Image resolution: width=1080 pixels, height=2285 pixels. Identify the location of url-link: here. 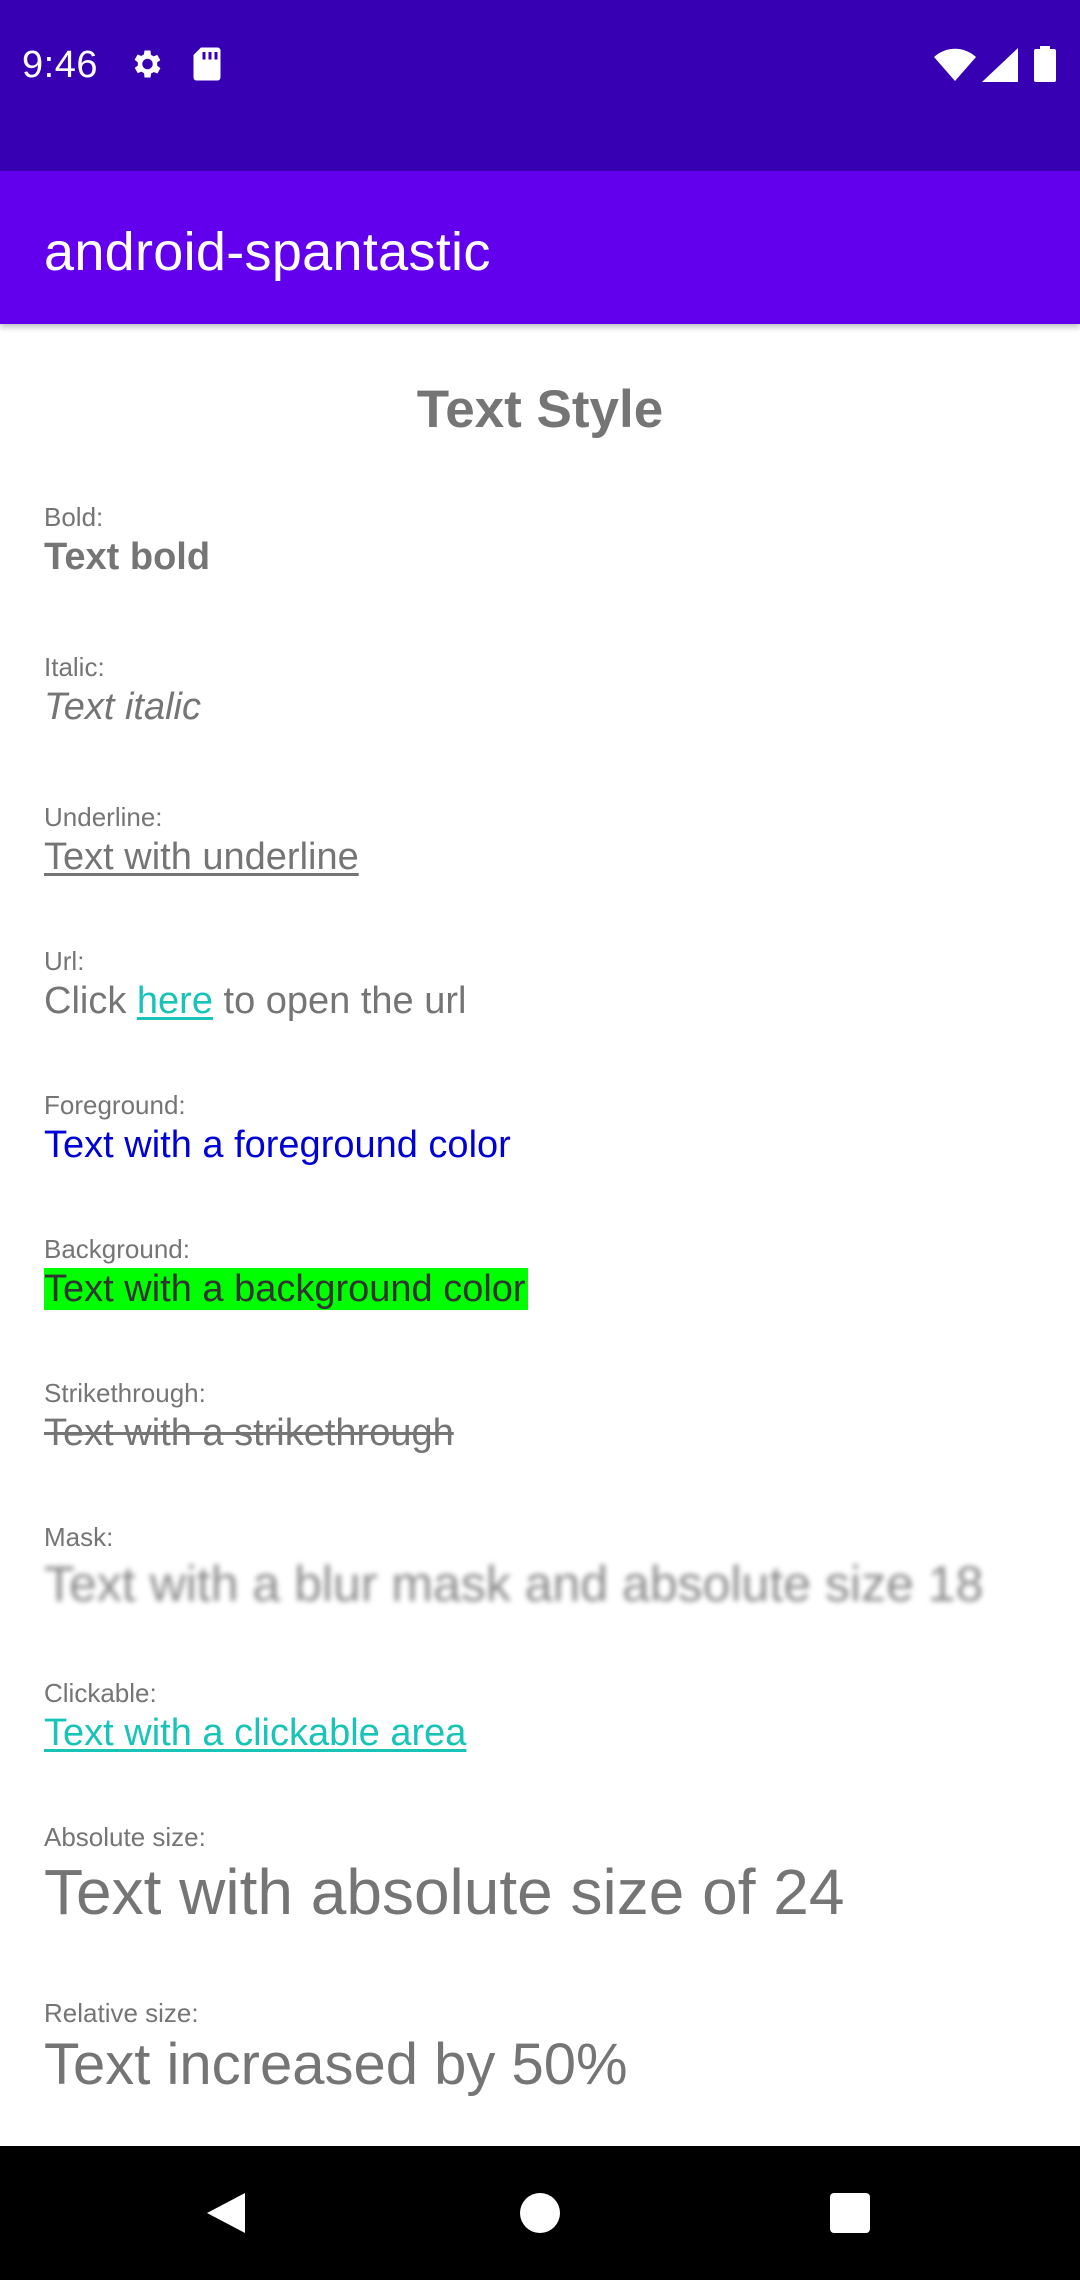
(175, 1001).